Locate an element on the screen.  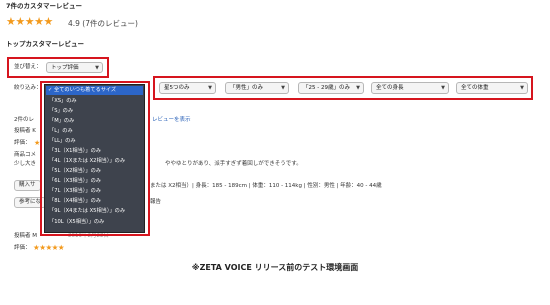
size-option: 「3L（X1相当）」のみ is located at coordinates (75, 151).